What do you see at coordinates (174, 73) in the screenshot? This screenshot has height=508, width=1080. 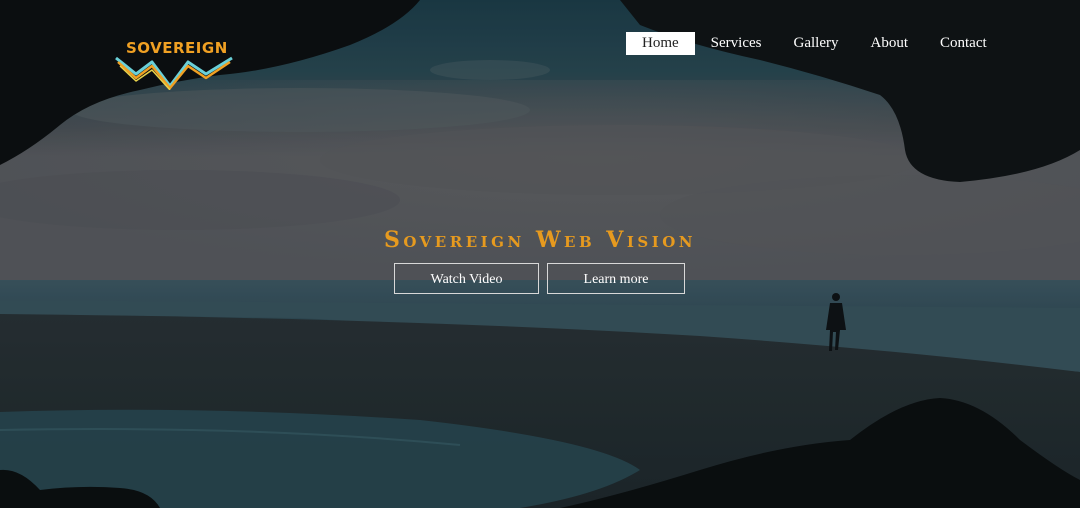 I see `logo-crown-icon` at bounding box center [174, 73].